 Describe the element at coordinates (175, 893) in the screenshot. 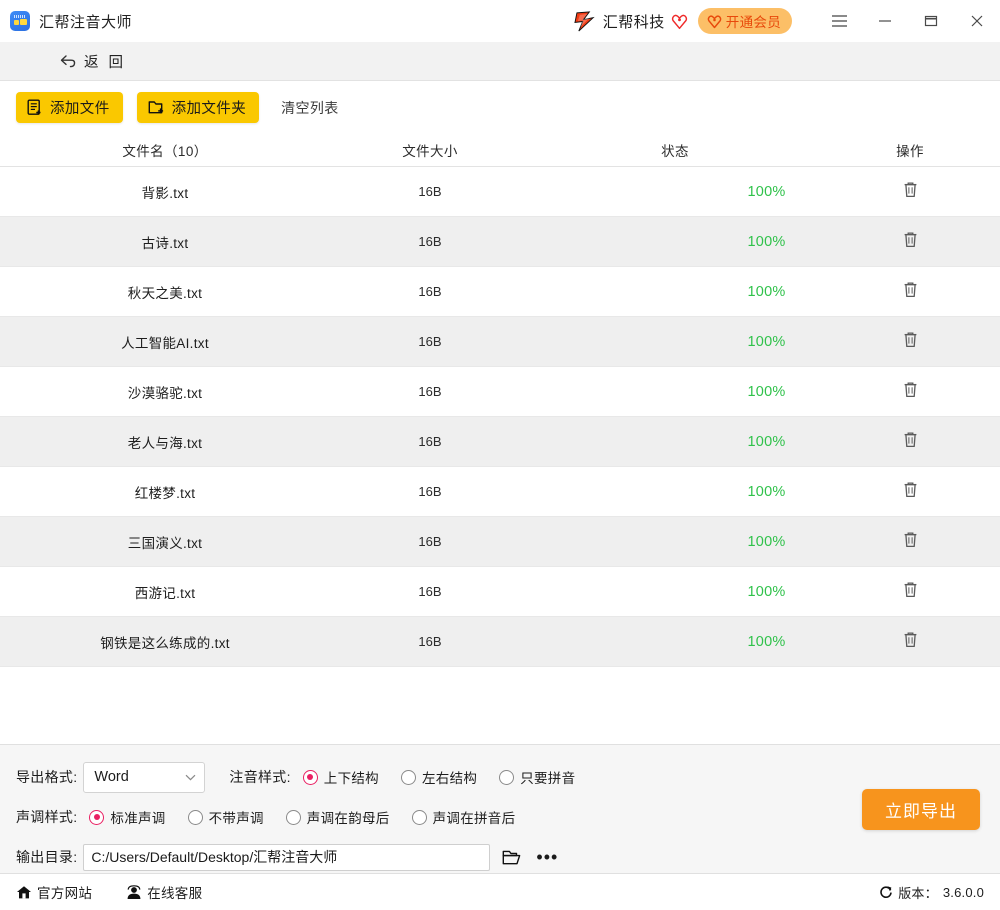

I see `online-support-label: 在线客服` at that location.